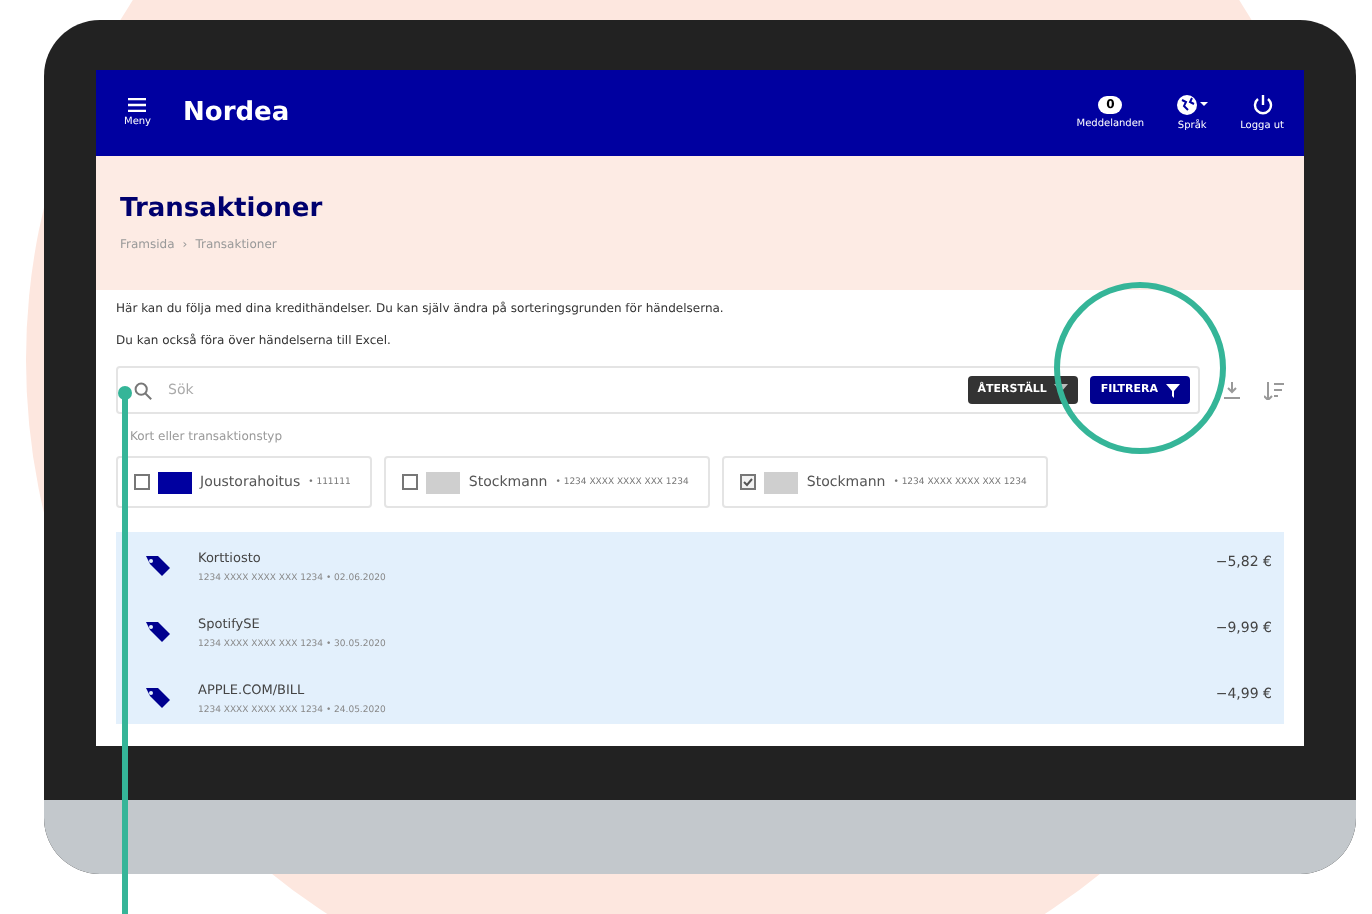 The image size is (1372, 914). Describe the element at coordinates (236, 113) in the screenshot. I see `logo: Nordea` at that location.